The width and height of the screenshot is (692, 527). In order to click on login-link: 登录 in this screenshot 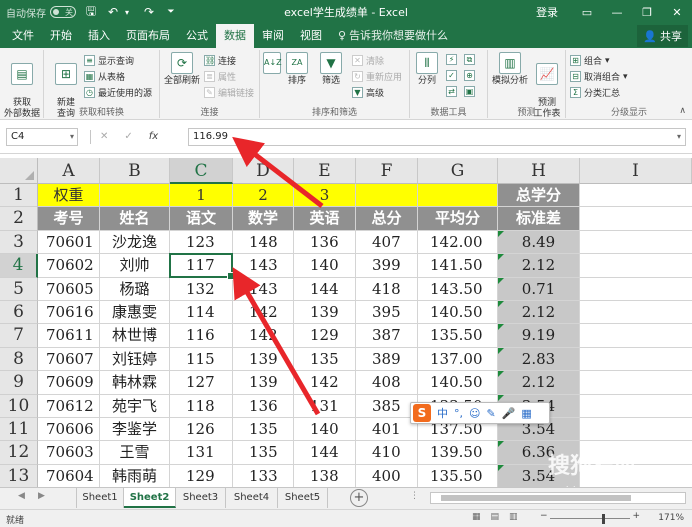, I will do `click(547, 12)`.